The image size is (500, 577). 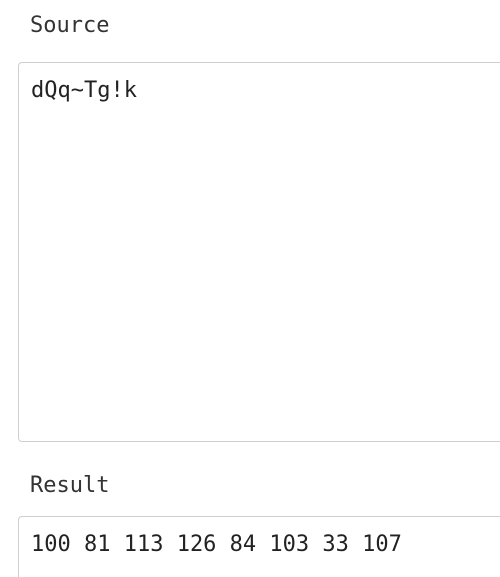 What do you see at coordinates (259, 546) in the screenshot?
I see `result-output: 100 81 113 126 84 103 33 107` at bounding box center [259, 546].